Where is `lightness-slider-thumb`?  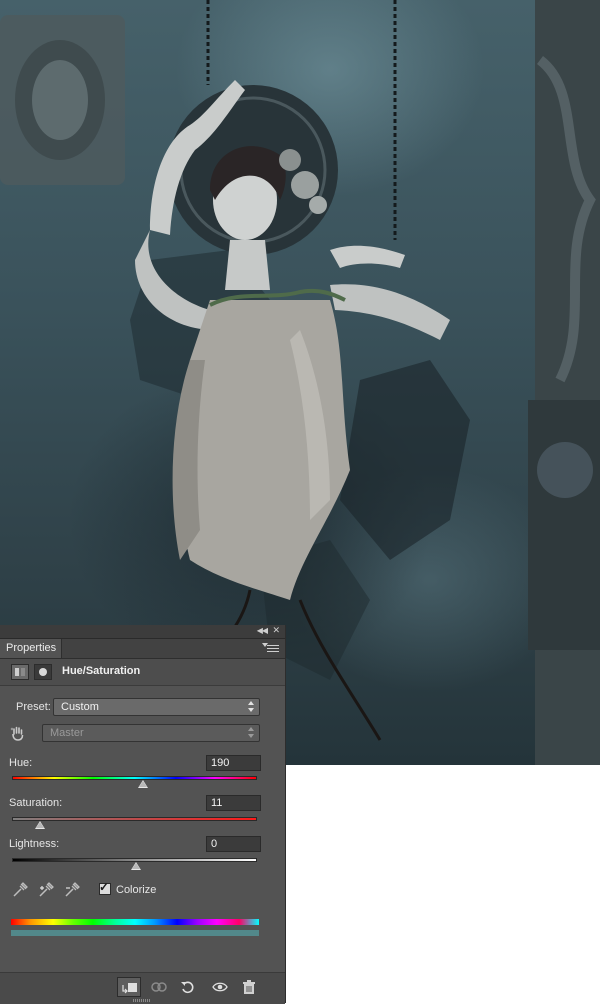 lightness-slider-thumb is located at coordinates (135, 866).